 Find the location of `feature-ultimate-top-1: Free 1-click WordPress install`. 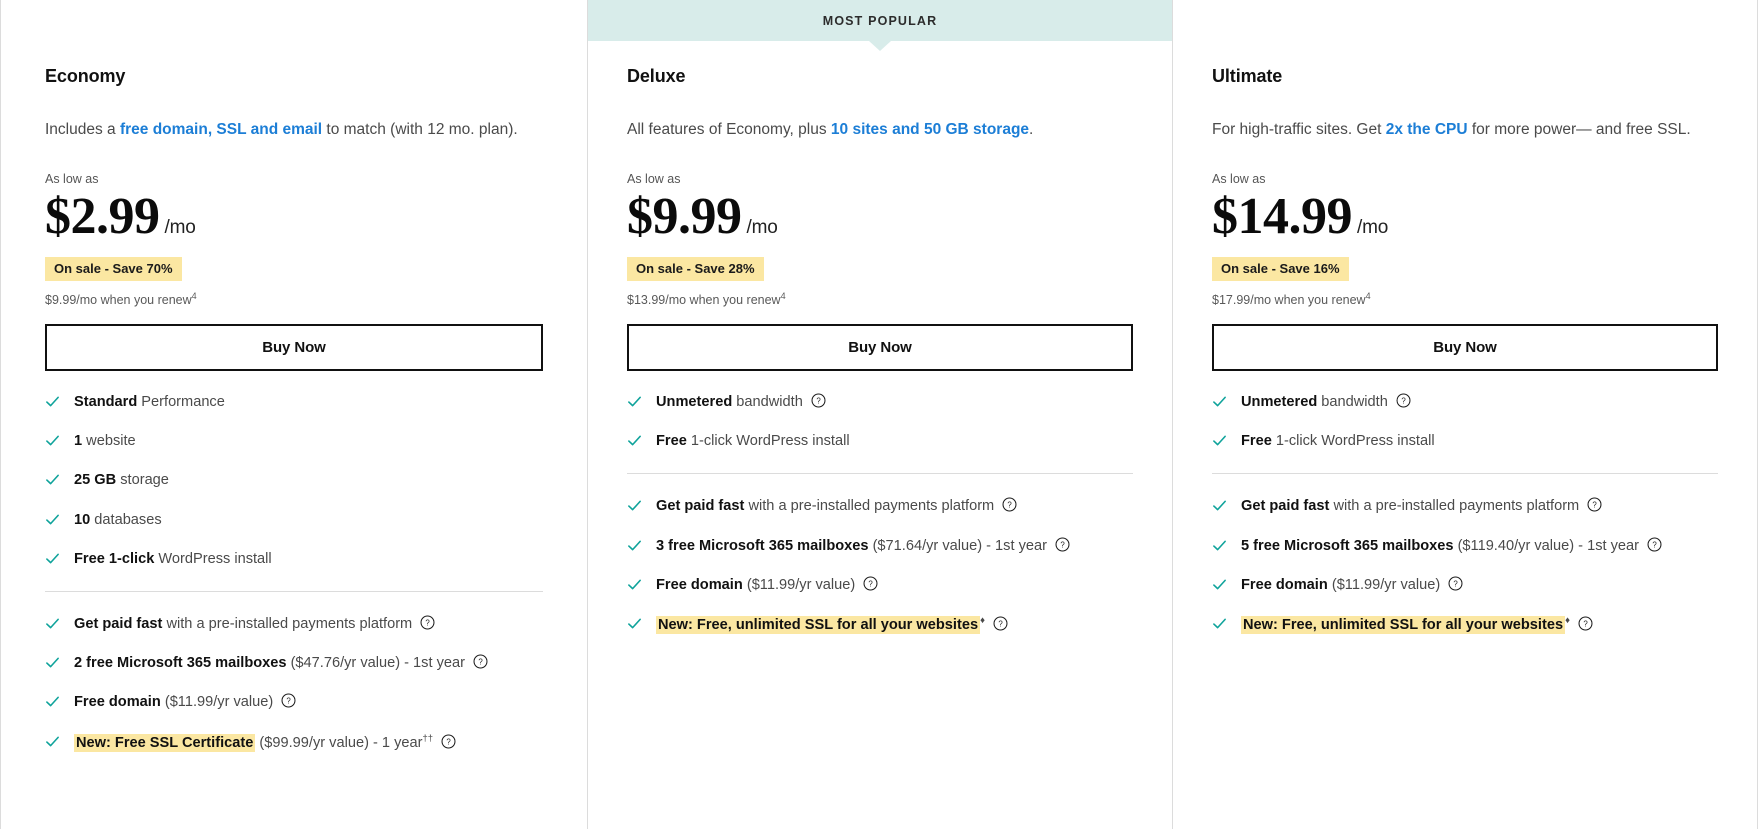

feature-ultimate-top-1: Free 1-click WordPress install is located at coordinates (1465, 451).